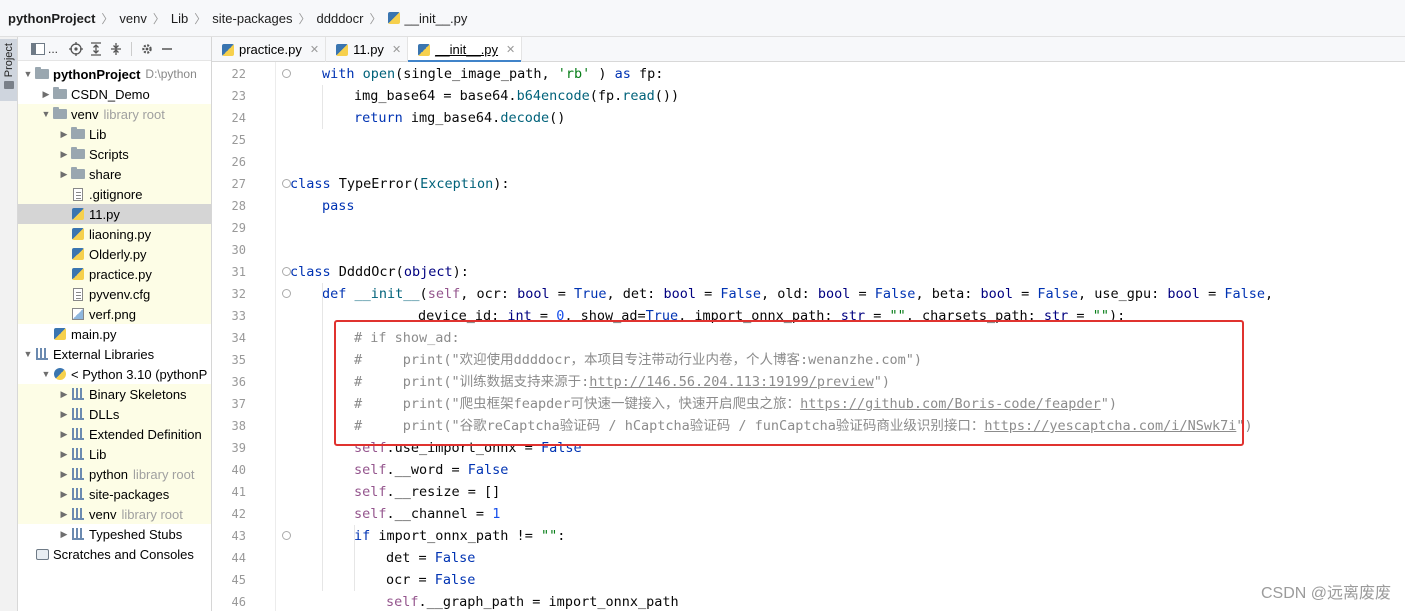  What do you see at coordinates (114, 174) in the screenshot?
I see `tree-item: ▶ share` at bounding box center [114, 174].